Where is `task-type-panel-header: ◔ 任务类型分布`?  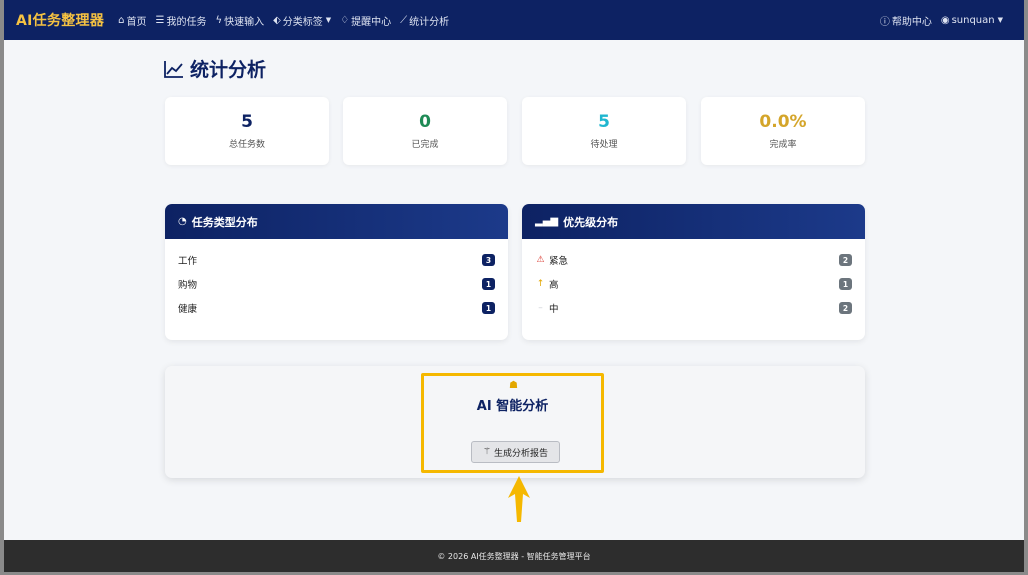
task-type-panel-header: ◔ 任务类型分布 is located at coordinates (336, 221).